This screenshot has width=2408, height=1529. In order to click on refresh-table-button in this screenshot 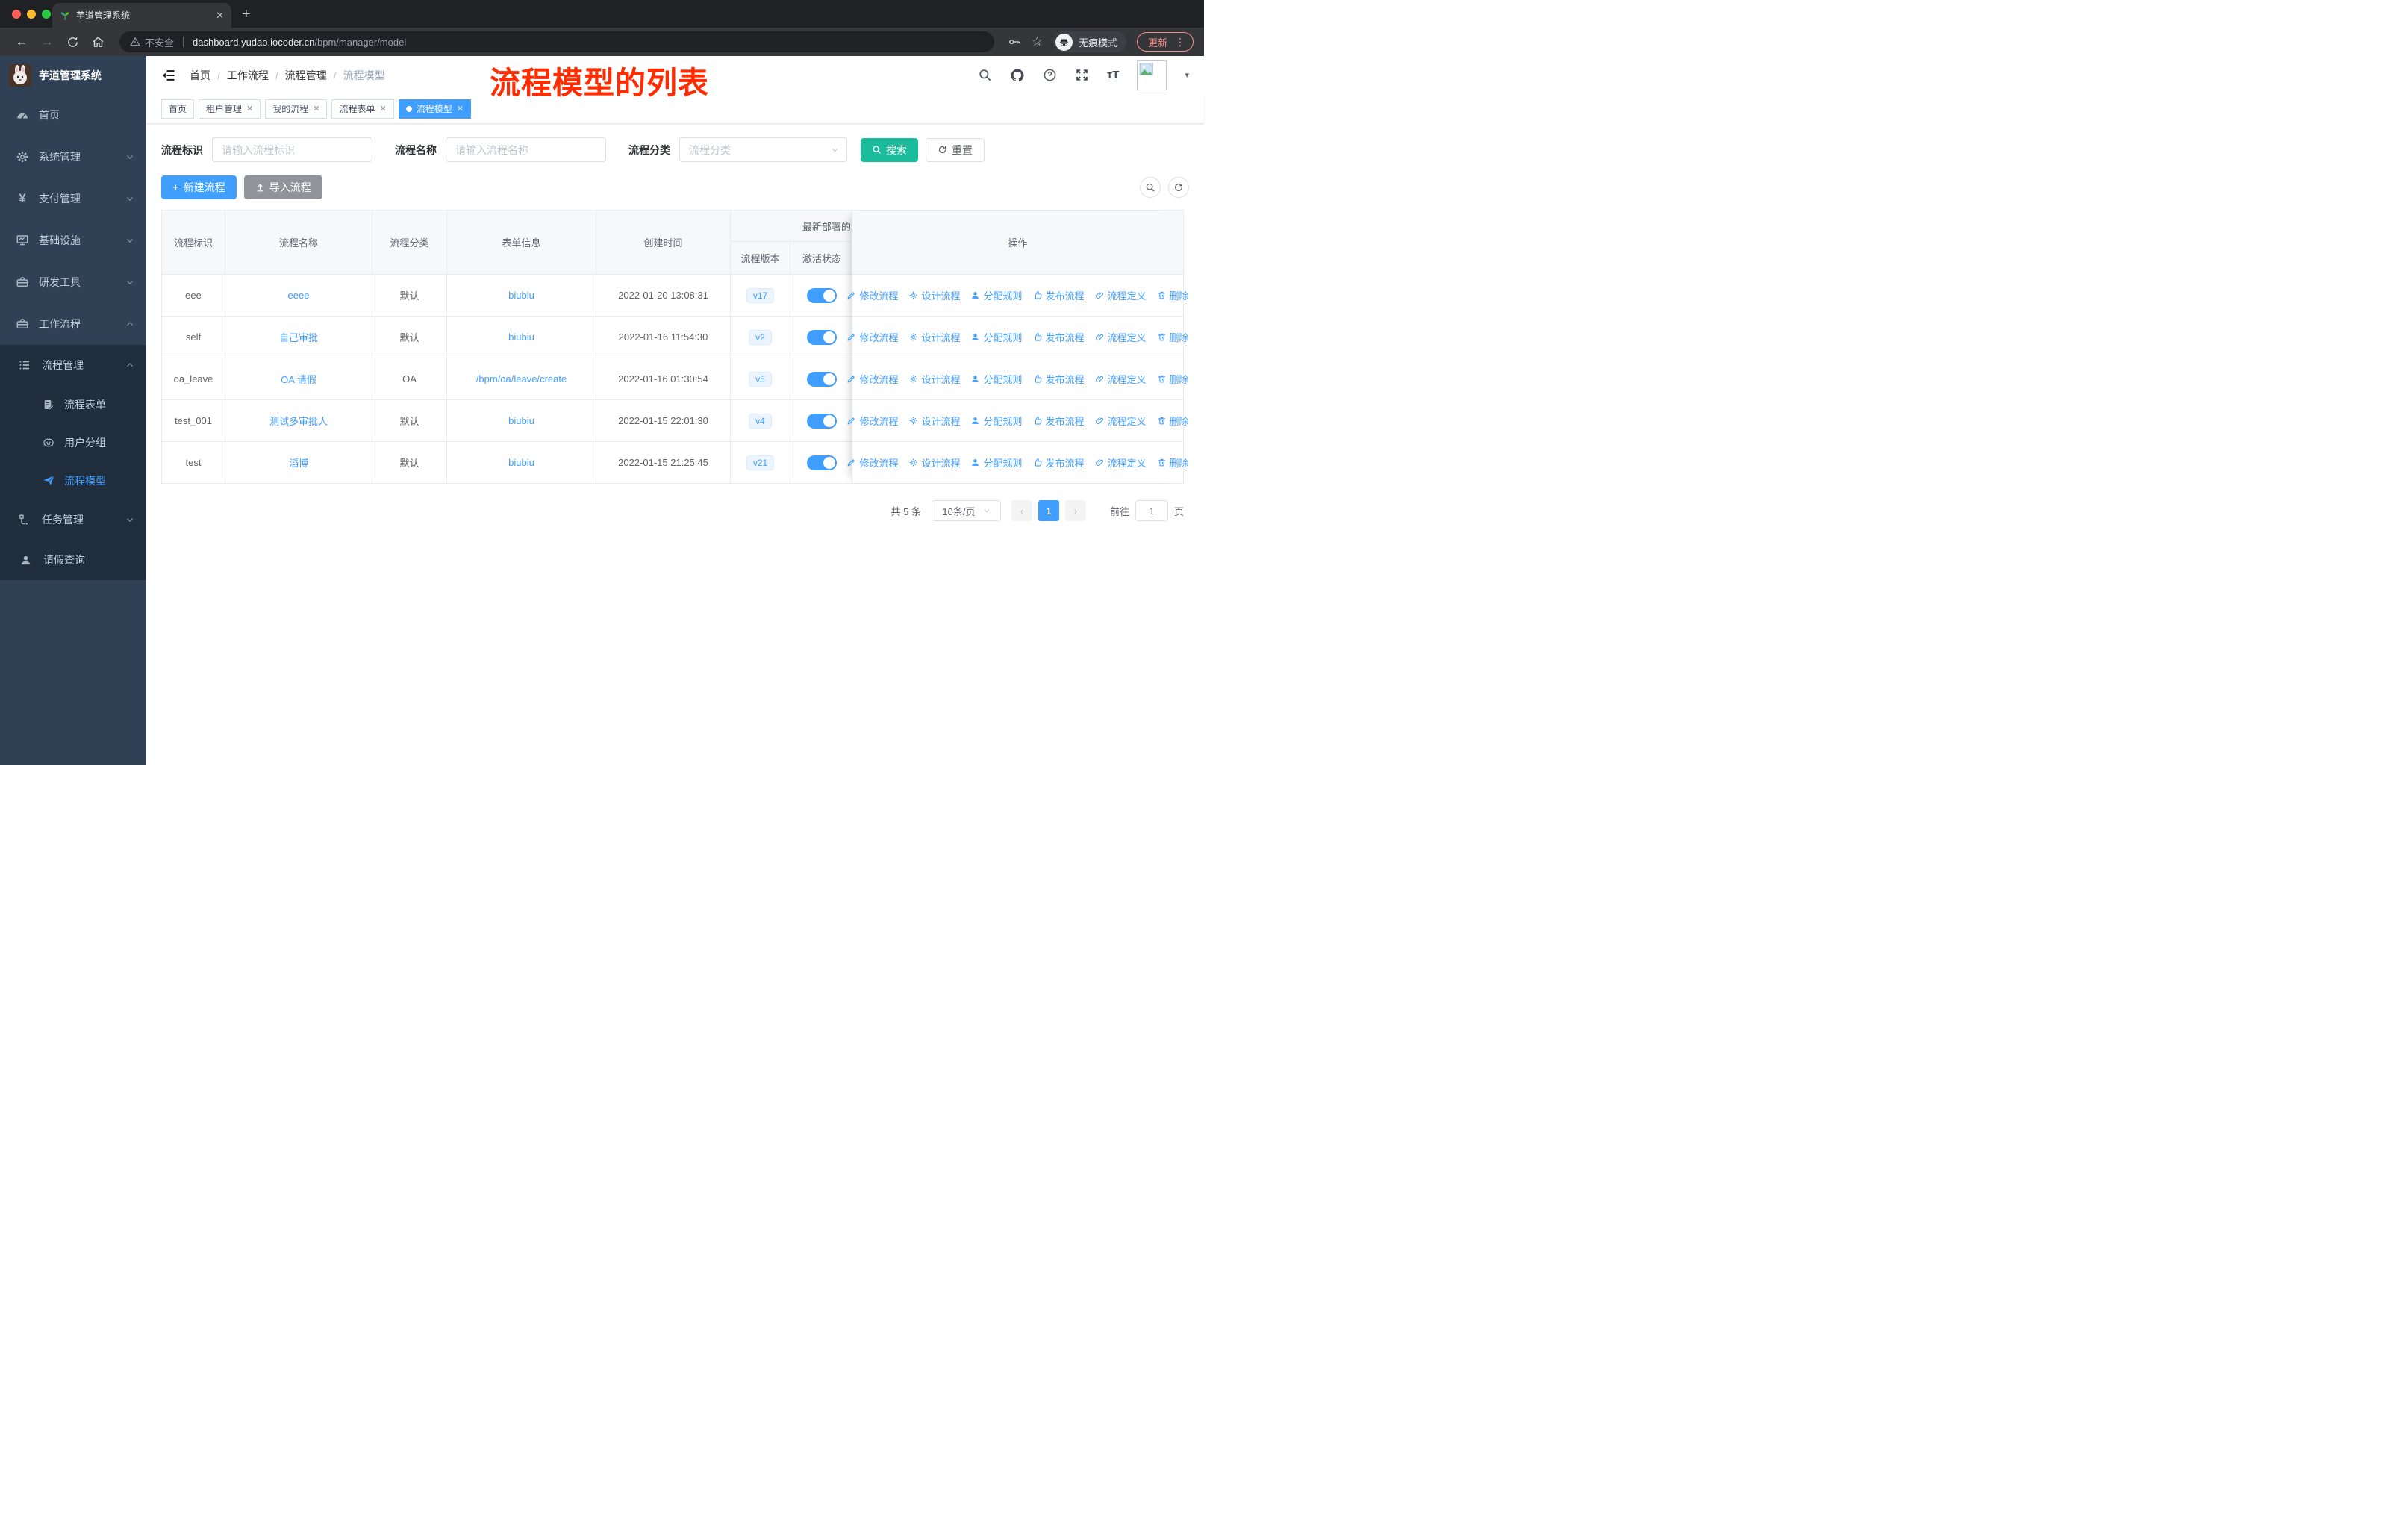, I will do `click(1178, 188)`.